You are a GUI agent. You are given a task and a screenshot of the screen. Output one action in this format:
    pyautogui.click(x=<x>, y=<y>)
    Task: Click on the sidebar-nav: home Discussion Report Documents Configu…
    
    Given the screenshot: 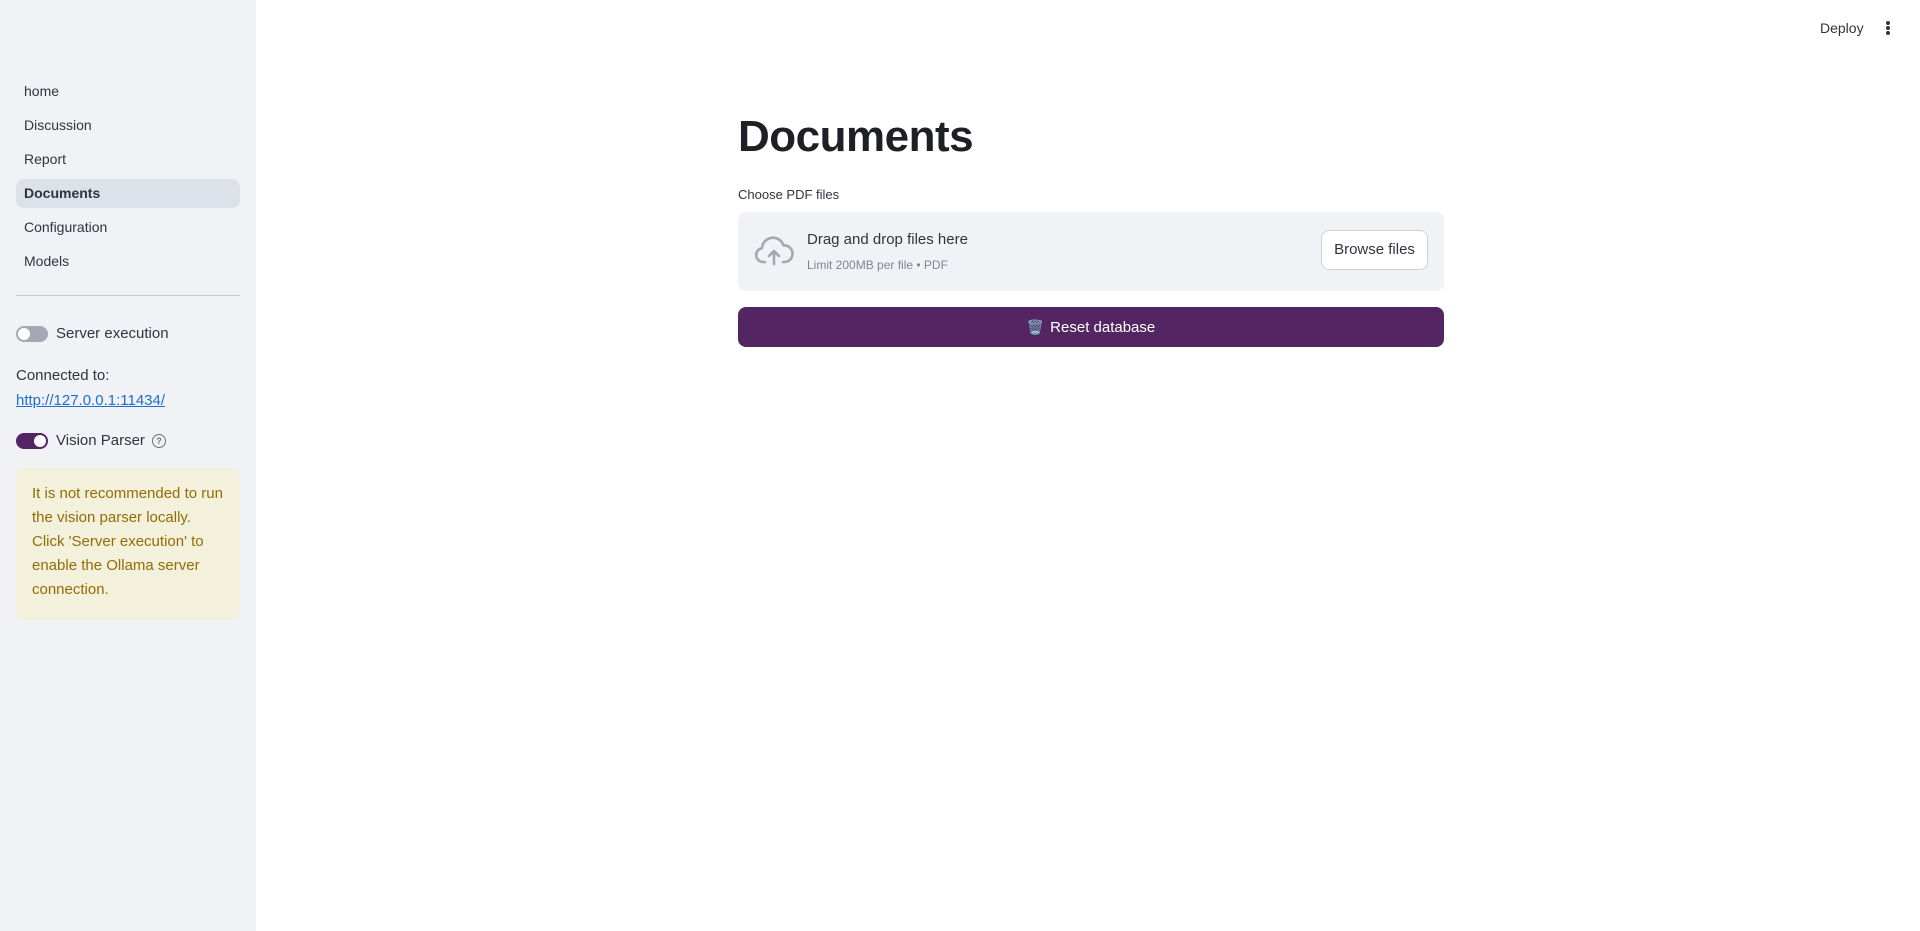 What is the action you would take?
    pyautogui.click(x=128, y=179)
    